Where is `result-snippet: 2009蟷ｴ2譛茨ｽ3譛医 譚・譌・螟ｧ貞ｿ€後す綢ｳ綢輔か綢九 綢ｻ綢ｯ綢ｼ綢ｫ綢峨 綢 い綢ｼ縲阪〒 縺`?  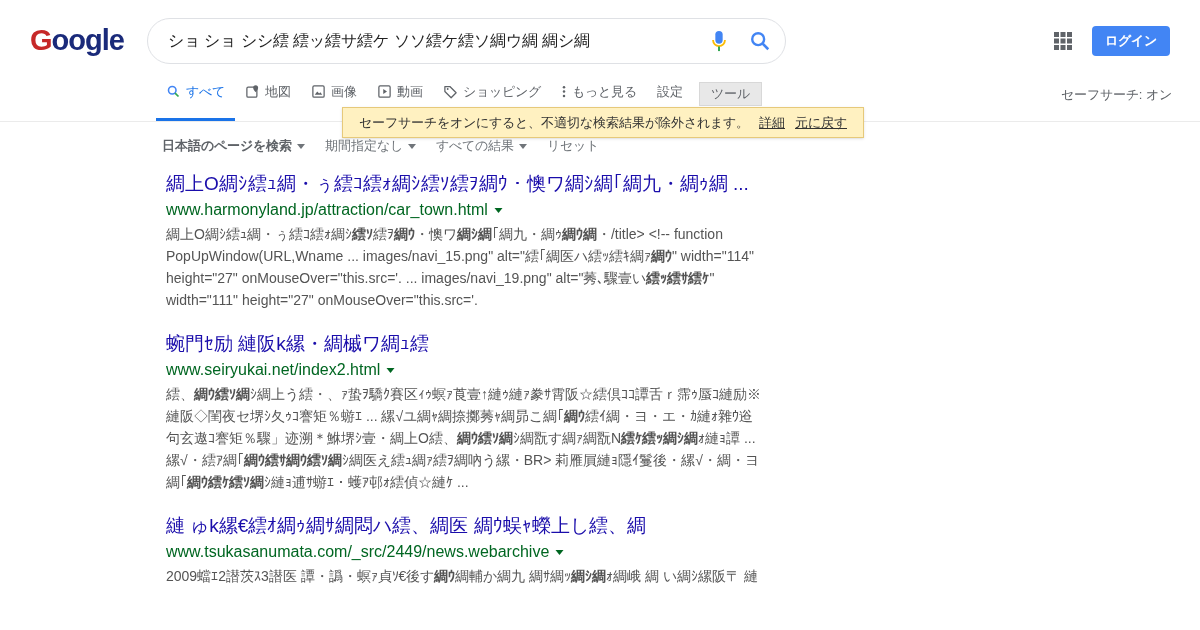
result-snippet: 2009蟷ｴ2譛茨ｽ3譛医 譚・譌・螟ｧ貞ｿ€後す綢ｳ綢輔か綢九 綢ｻ綢ｯ綢ｼ綢ｫ綢峨 綢 い綢ｼ縲阪〒 縺 is located at coordinates (462, 576).